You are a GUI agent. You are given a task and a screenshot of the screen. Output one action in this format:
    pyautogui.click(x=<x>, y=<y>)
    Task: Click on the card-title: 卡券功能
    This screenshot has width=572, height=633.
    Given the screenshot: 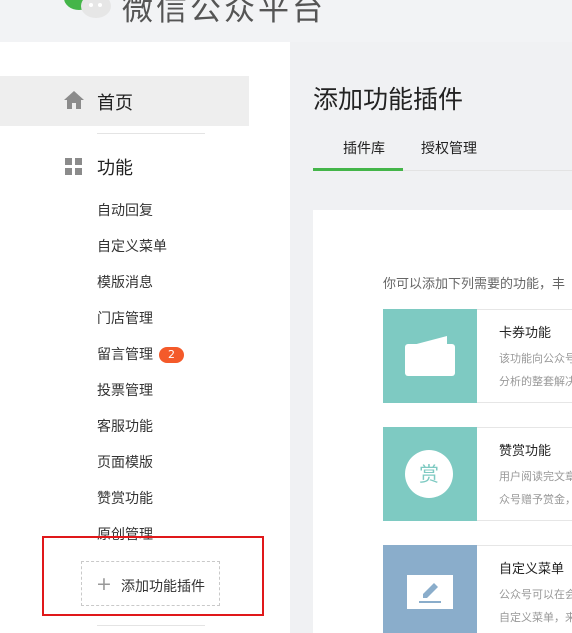 What is the action you would take?
    pyautogui.click(x=525, y=333)
    